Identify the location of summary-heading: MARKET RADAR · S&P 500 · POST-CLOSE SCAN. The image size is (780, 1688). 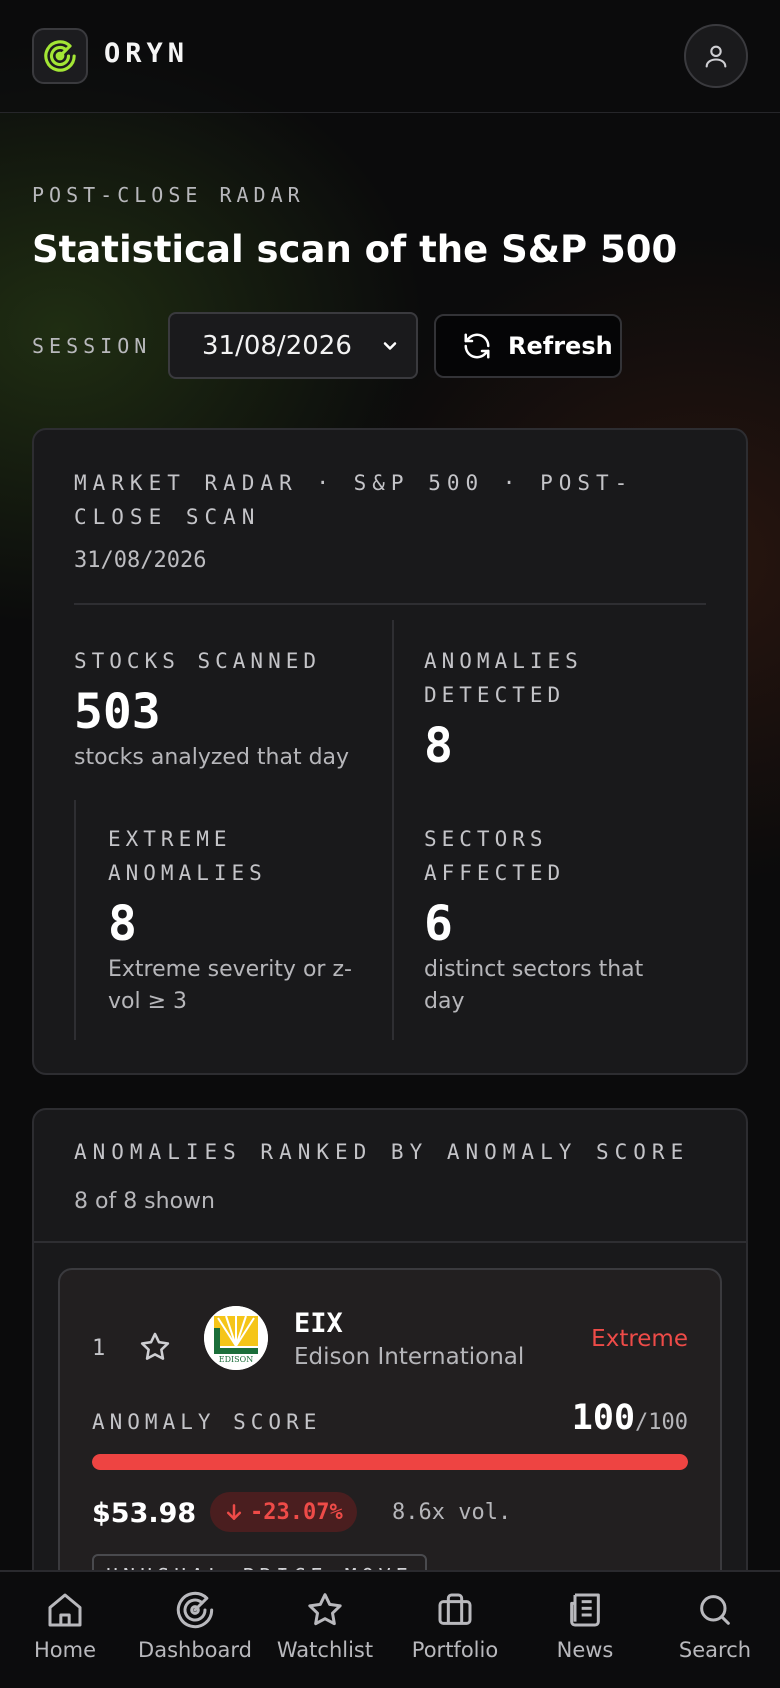
(354, 500).